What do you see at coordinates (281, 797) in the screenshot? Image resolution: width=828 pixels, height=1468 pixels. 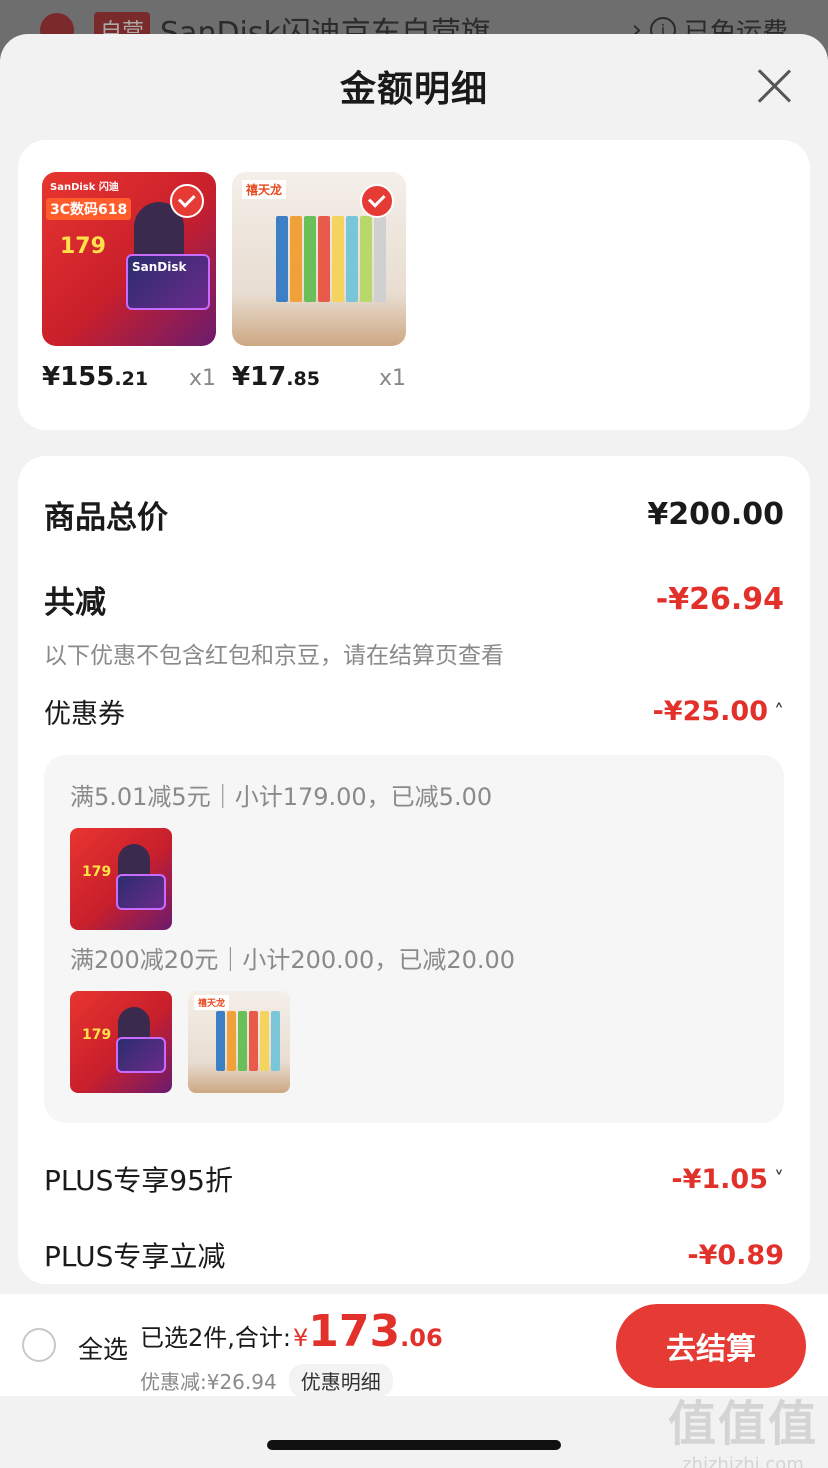 I see `coupon-rule: 满5.01减5元｜小计179.00，已减5.00` at bounding box center [281, 797].